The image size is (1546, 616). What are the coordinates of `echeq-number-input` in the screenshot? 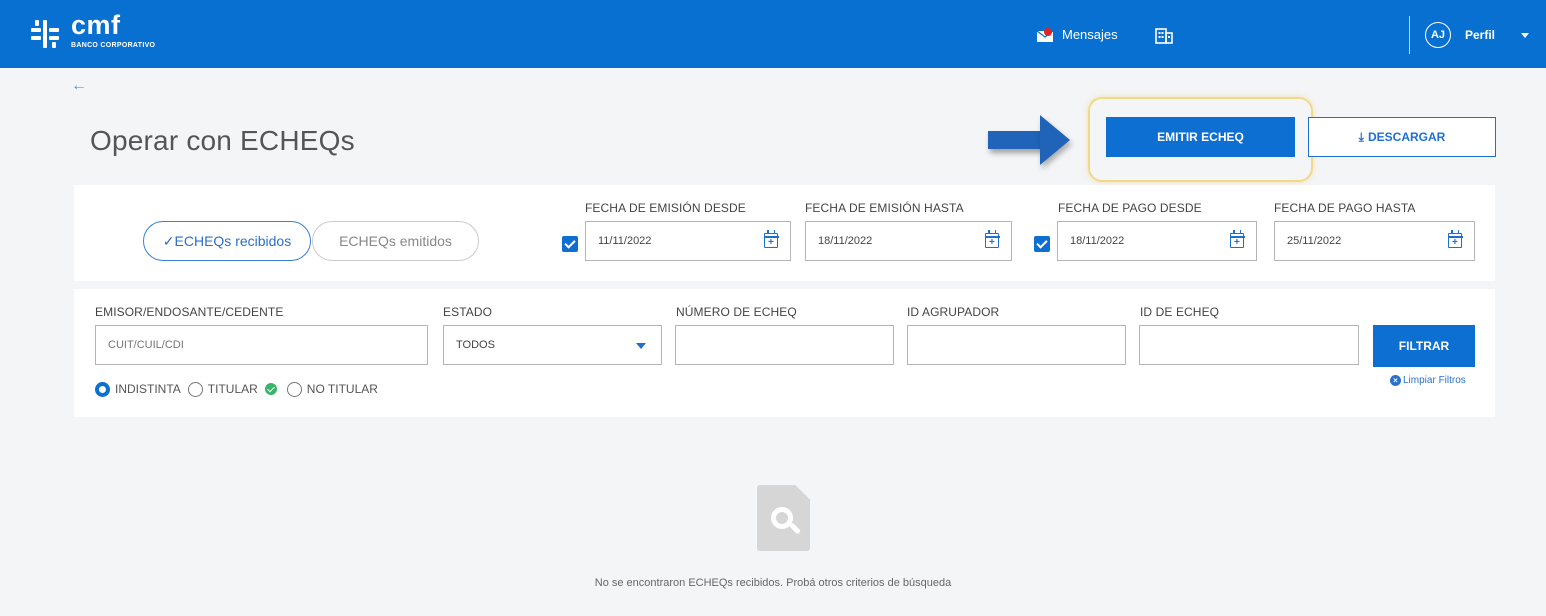 It's located at (784, 345).